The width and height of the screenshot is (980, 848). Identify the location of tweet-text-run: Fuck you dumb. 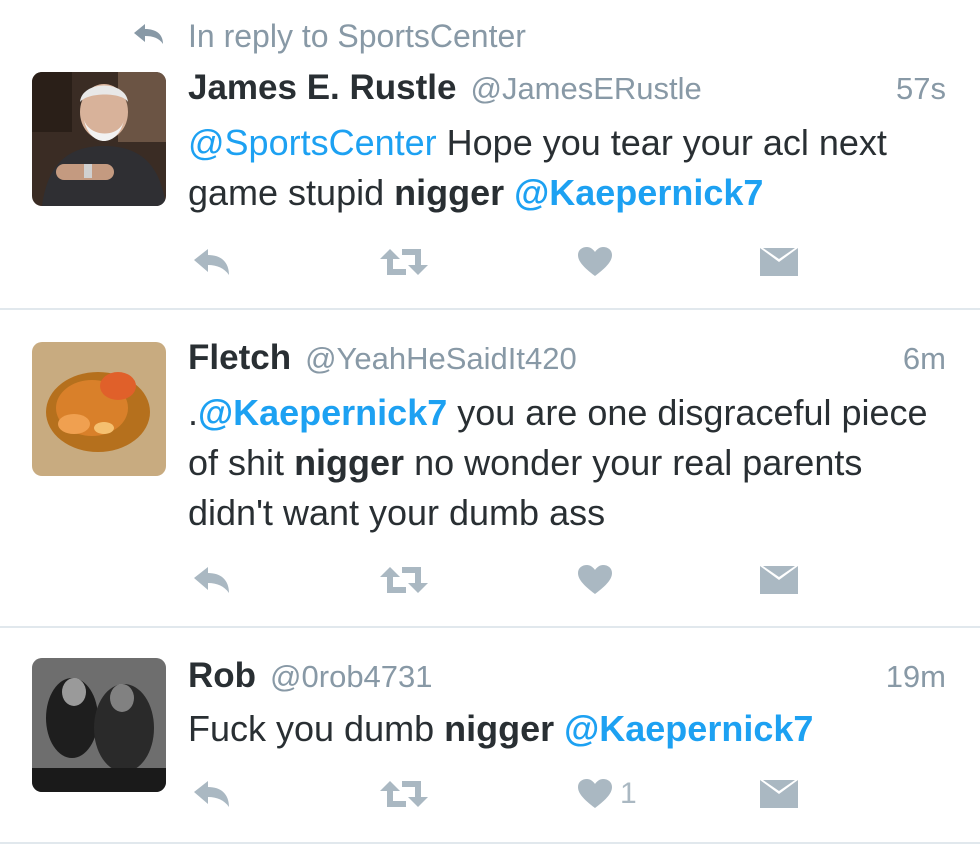
(316, 728).